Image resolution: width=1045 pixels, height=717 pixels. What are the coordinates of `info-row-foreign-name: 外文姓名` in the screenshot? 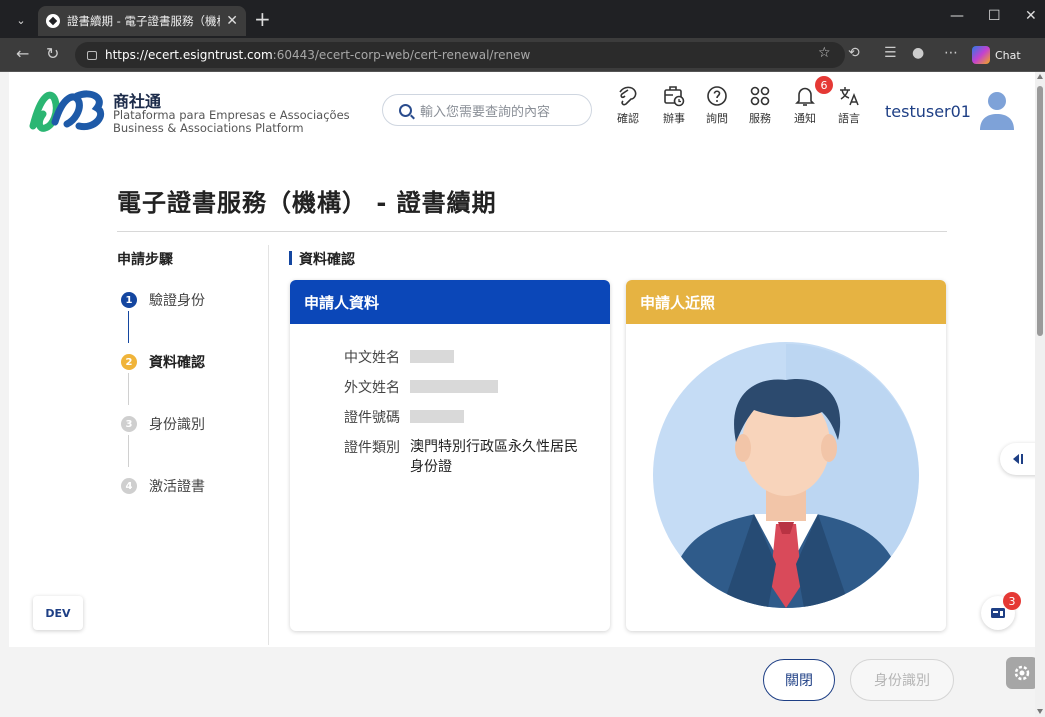 It's located at (421, 387).